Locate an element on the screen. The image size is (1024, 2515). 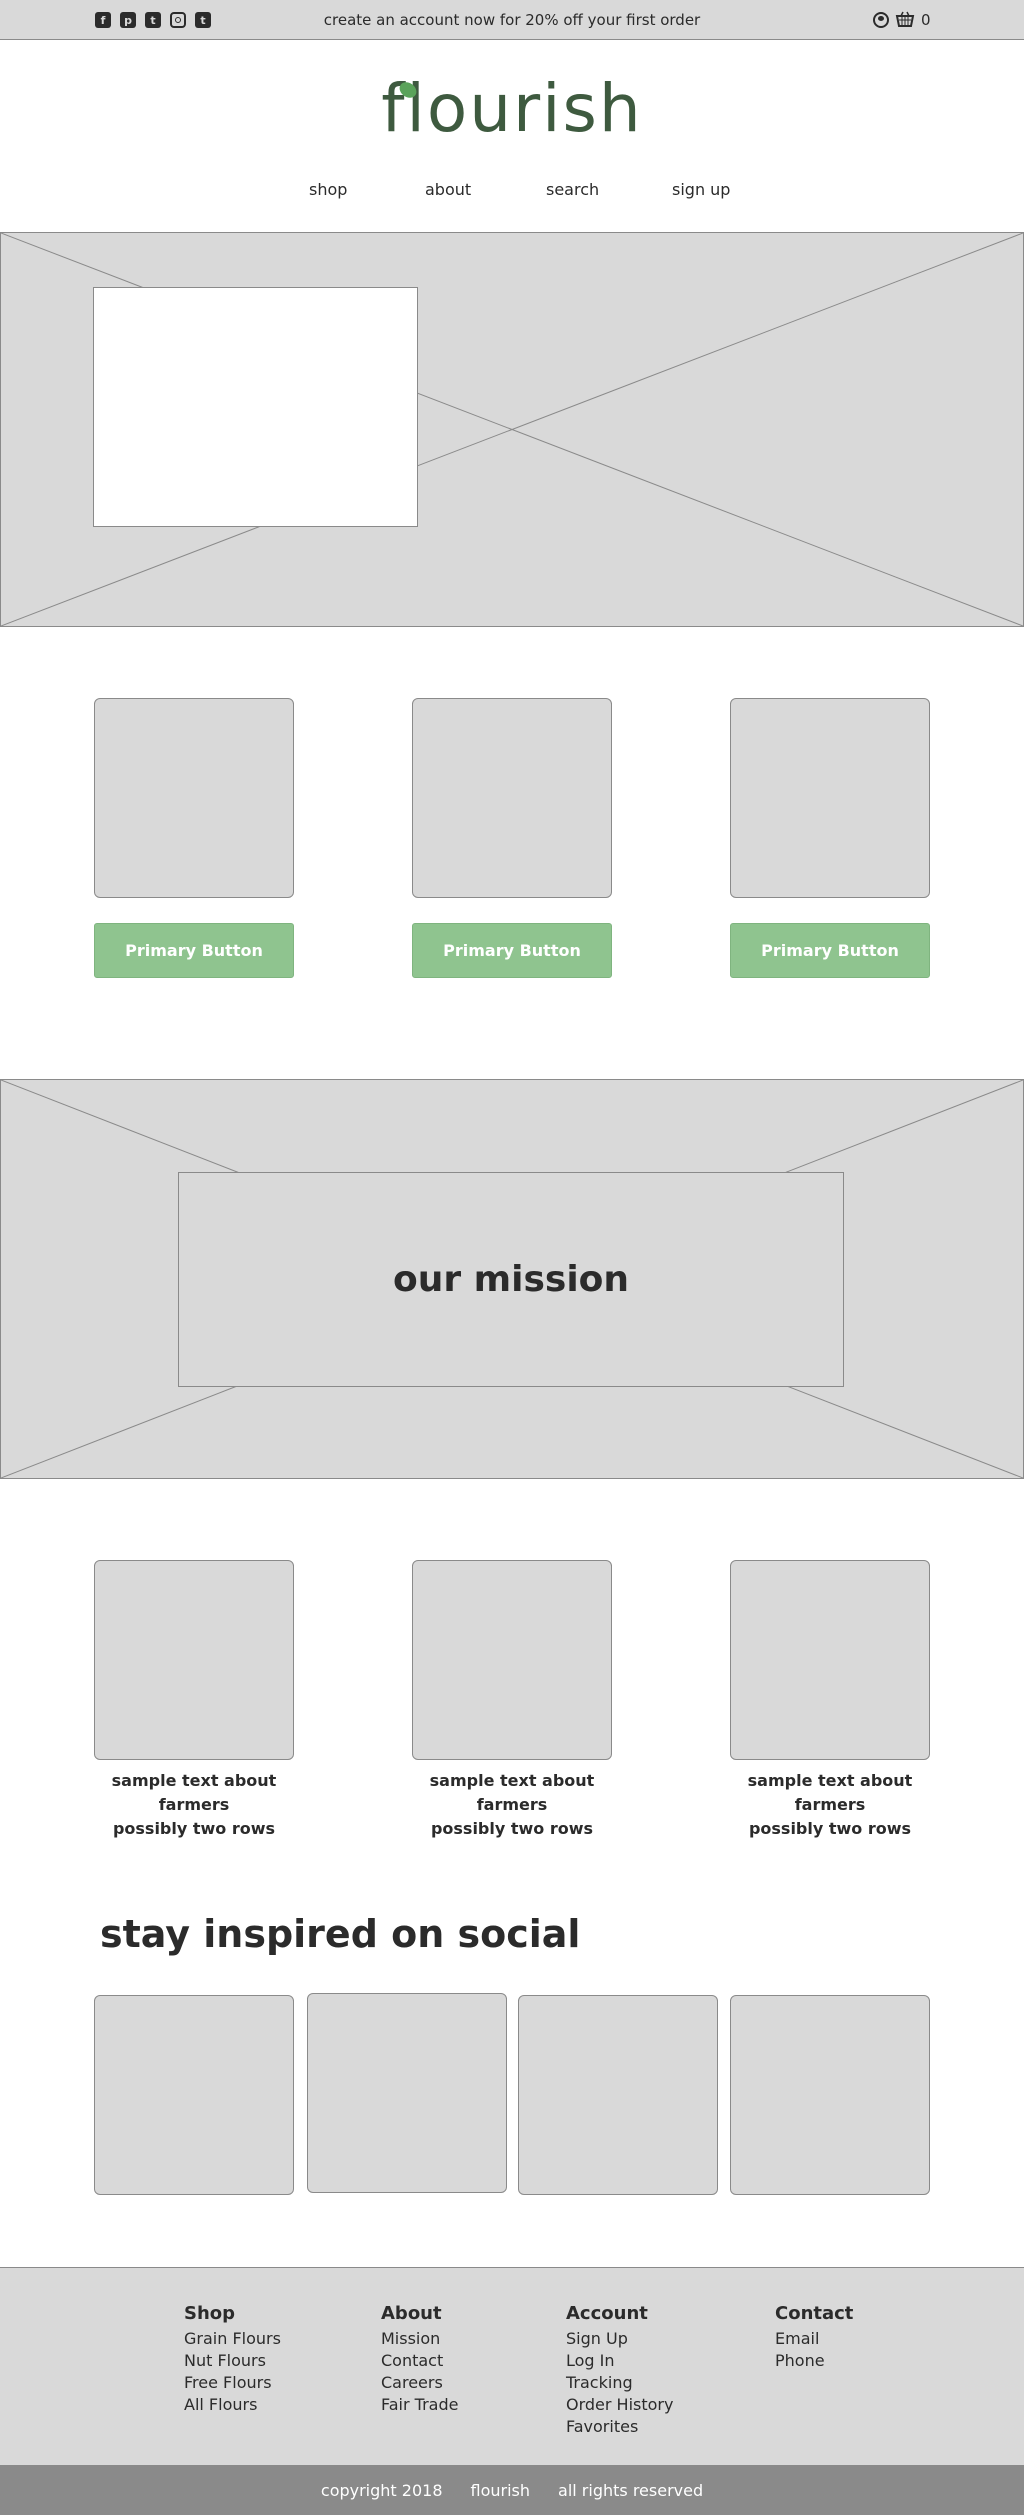
nav-search: search is located at coordinates (572, 189).